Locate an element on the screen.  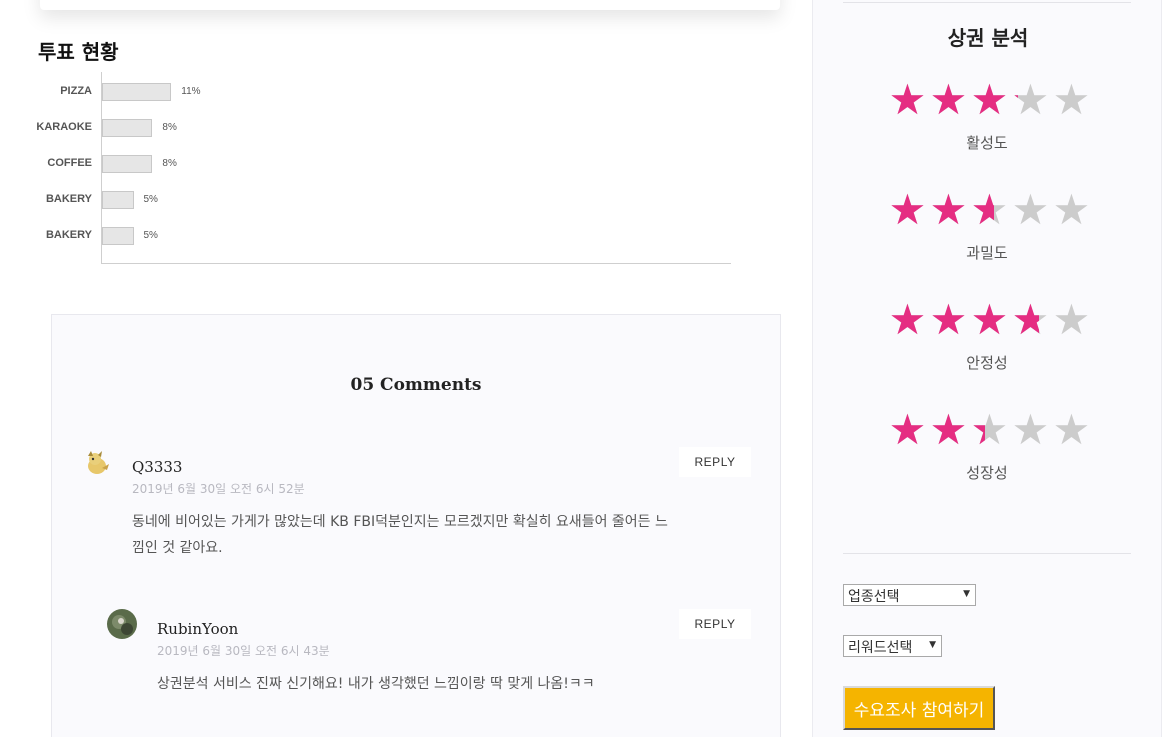
keyword-select-value: 리워드선택 is located at coordinates (880, 648).